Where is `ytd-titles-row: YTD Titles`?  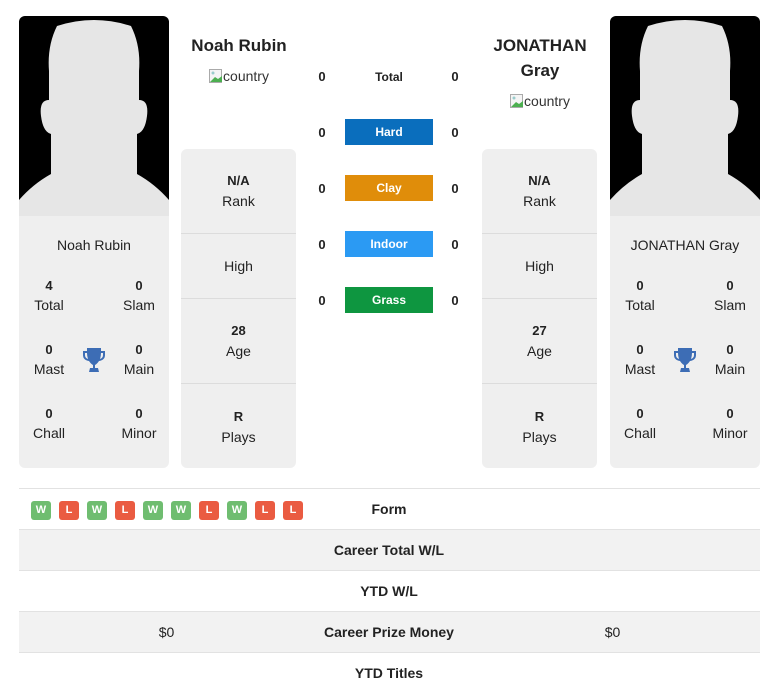 ytd-titles-row: YTD Titles is located at coordinates (389, 673).